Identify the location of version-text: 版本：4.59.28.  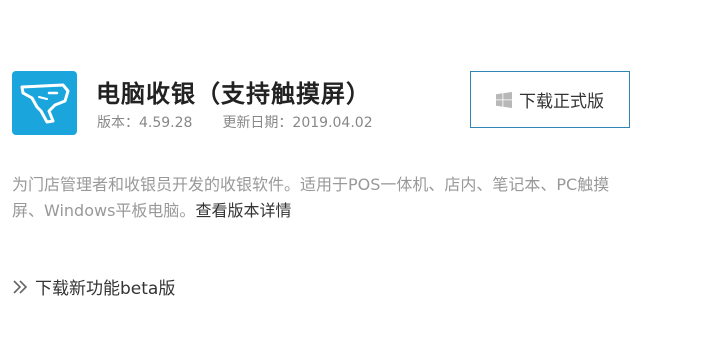
(145, 123).